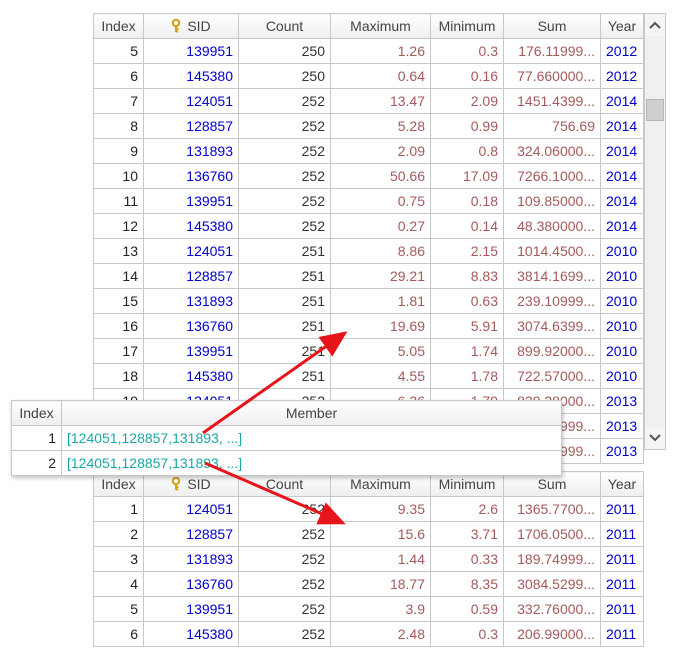 This screenshot has width=679, height=659. Describe the element at coordinates (655, 110) in the screenshot. I see `scrollbar-thumb` at that location.